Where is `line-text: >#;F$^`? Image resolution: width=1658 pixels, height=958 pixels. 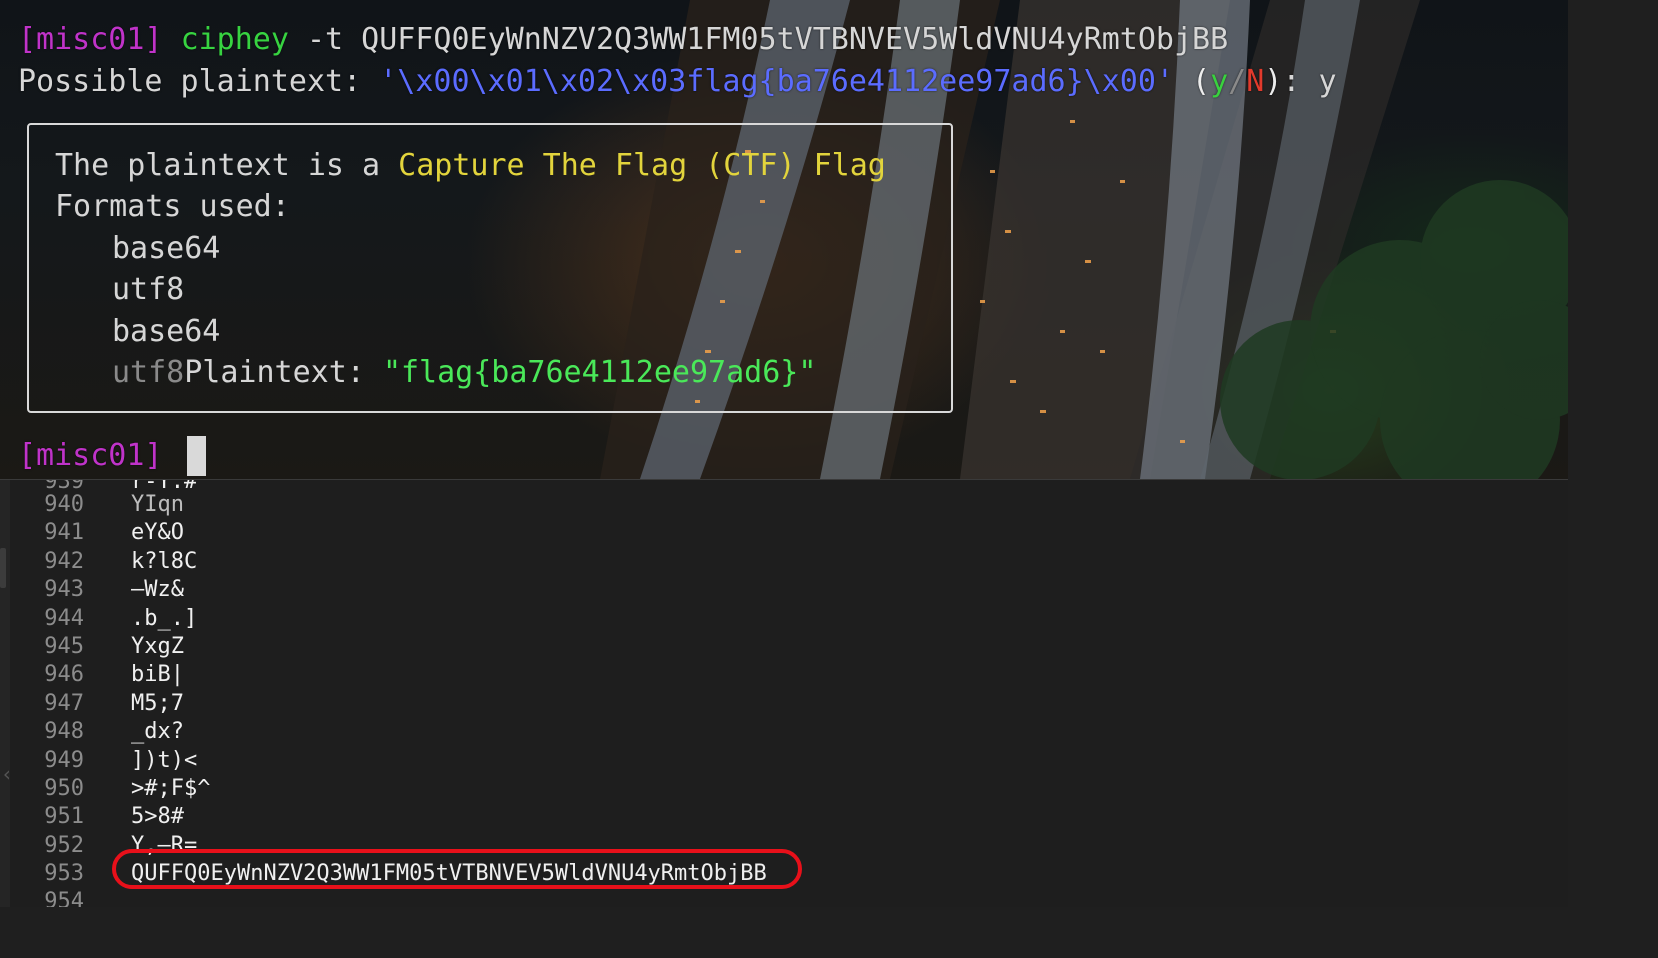 line-text: >#;F$^ is located at coordinates (171, 788).